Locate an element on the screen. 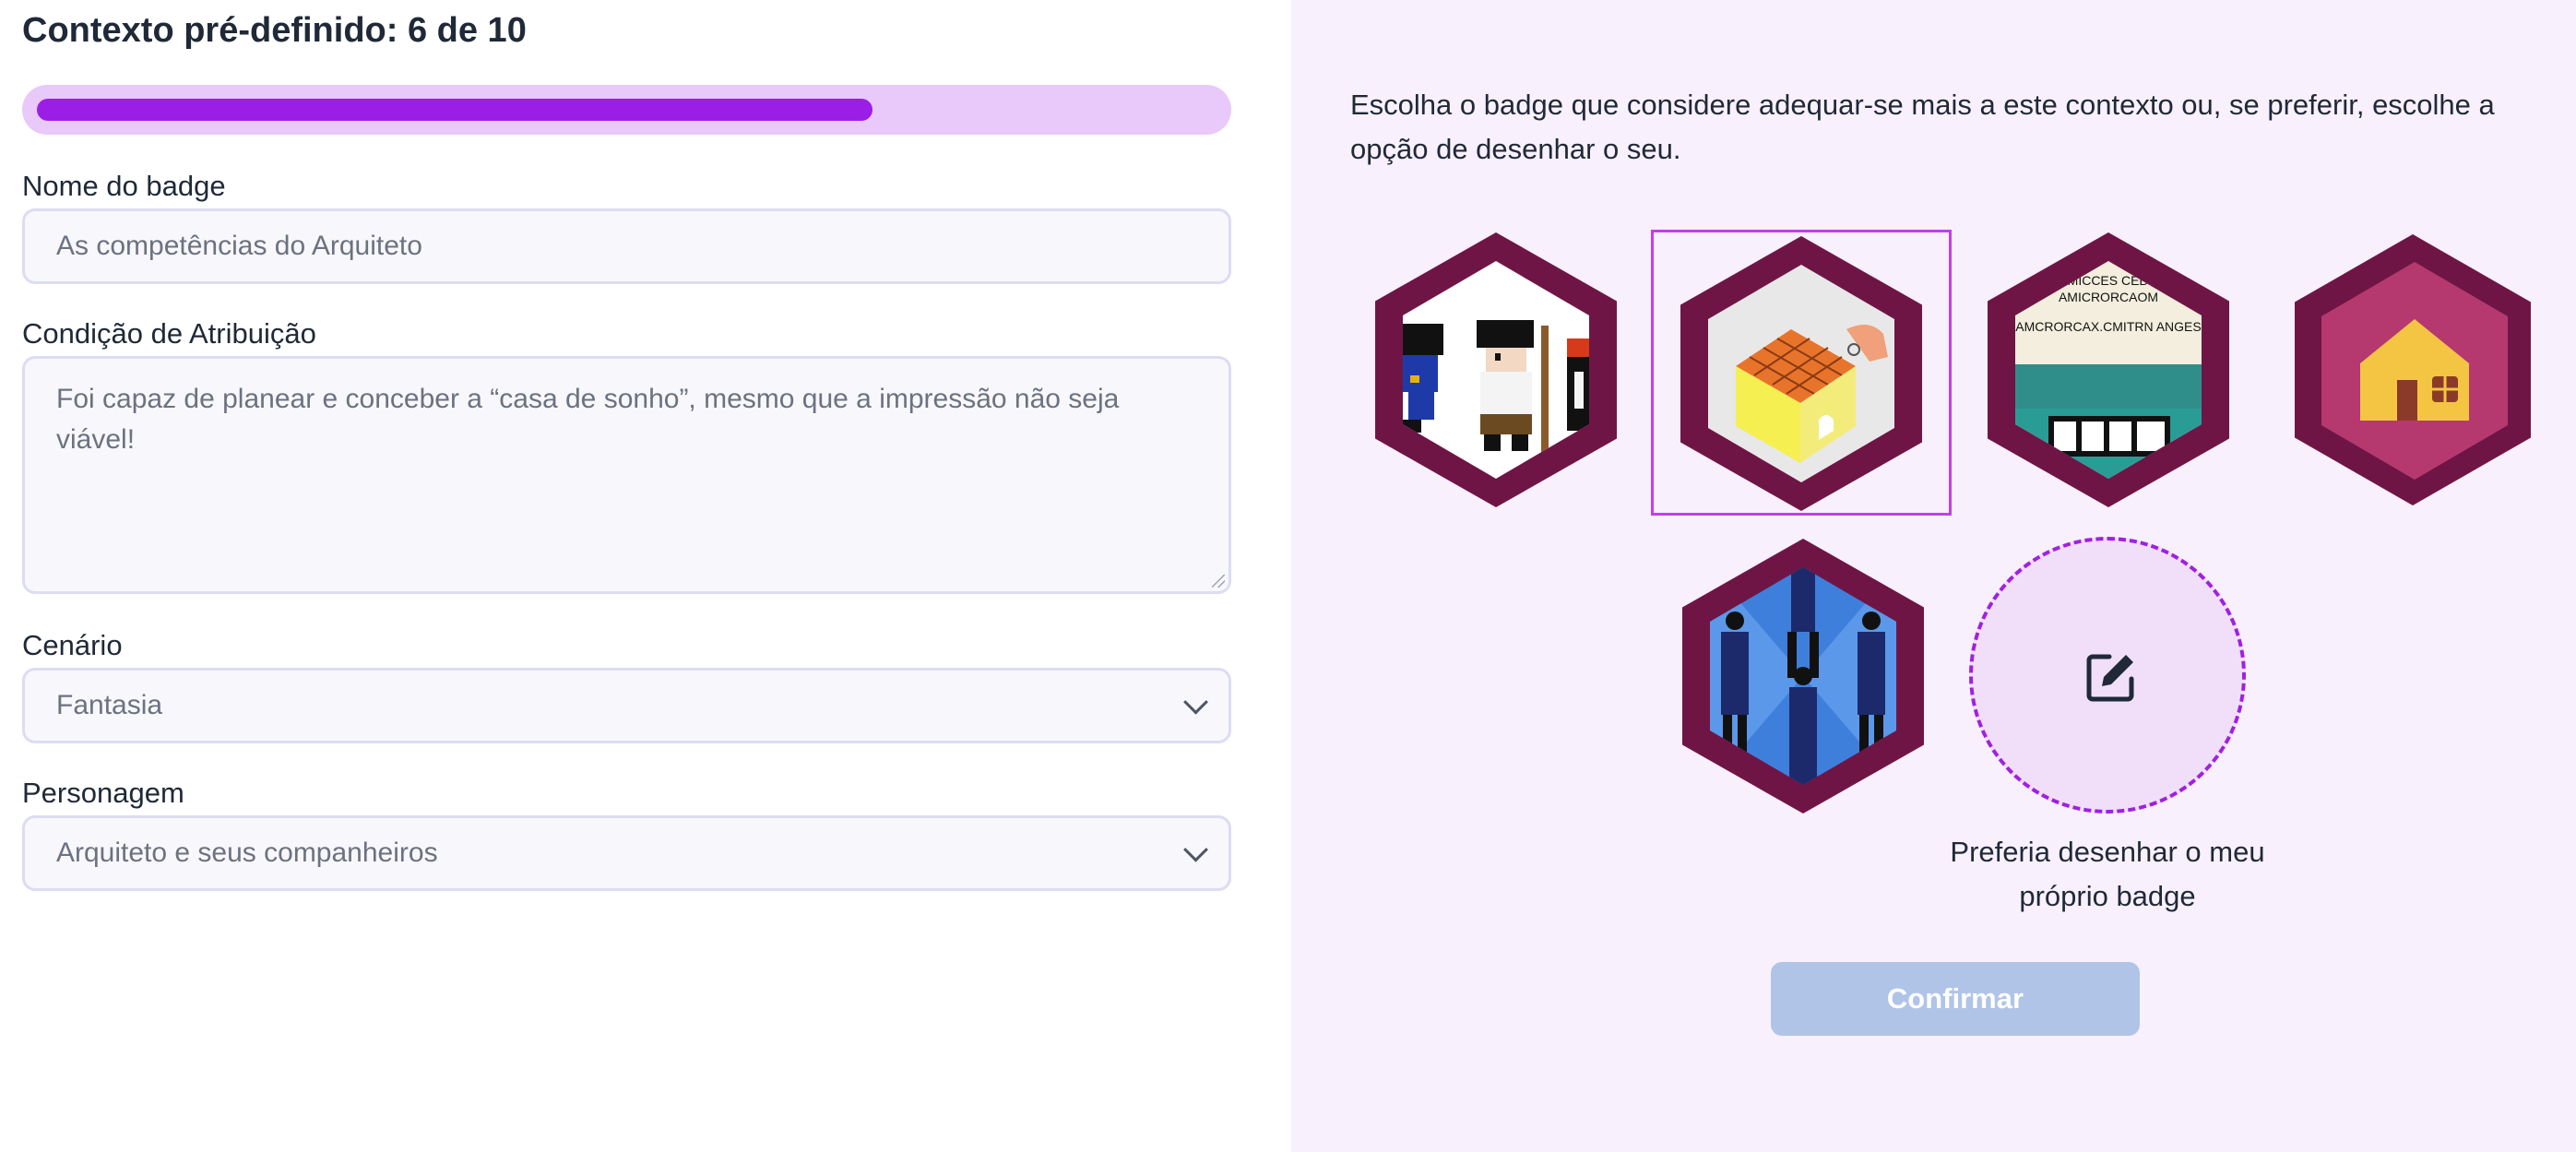 The width and height of the screenshot is (2576, 1152). draw-own-badge-label: Preferia desenhar o meu próprio badge is located at coordinates (2107, 874).